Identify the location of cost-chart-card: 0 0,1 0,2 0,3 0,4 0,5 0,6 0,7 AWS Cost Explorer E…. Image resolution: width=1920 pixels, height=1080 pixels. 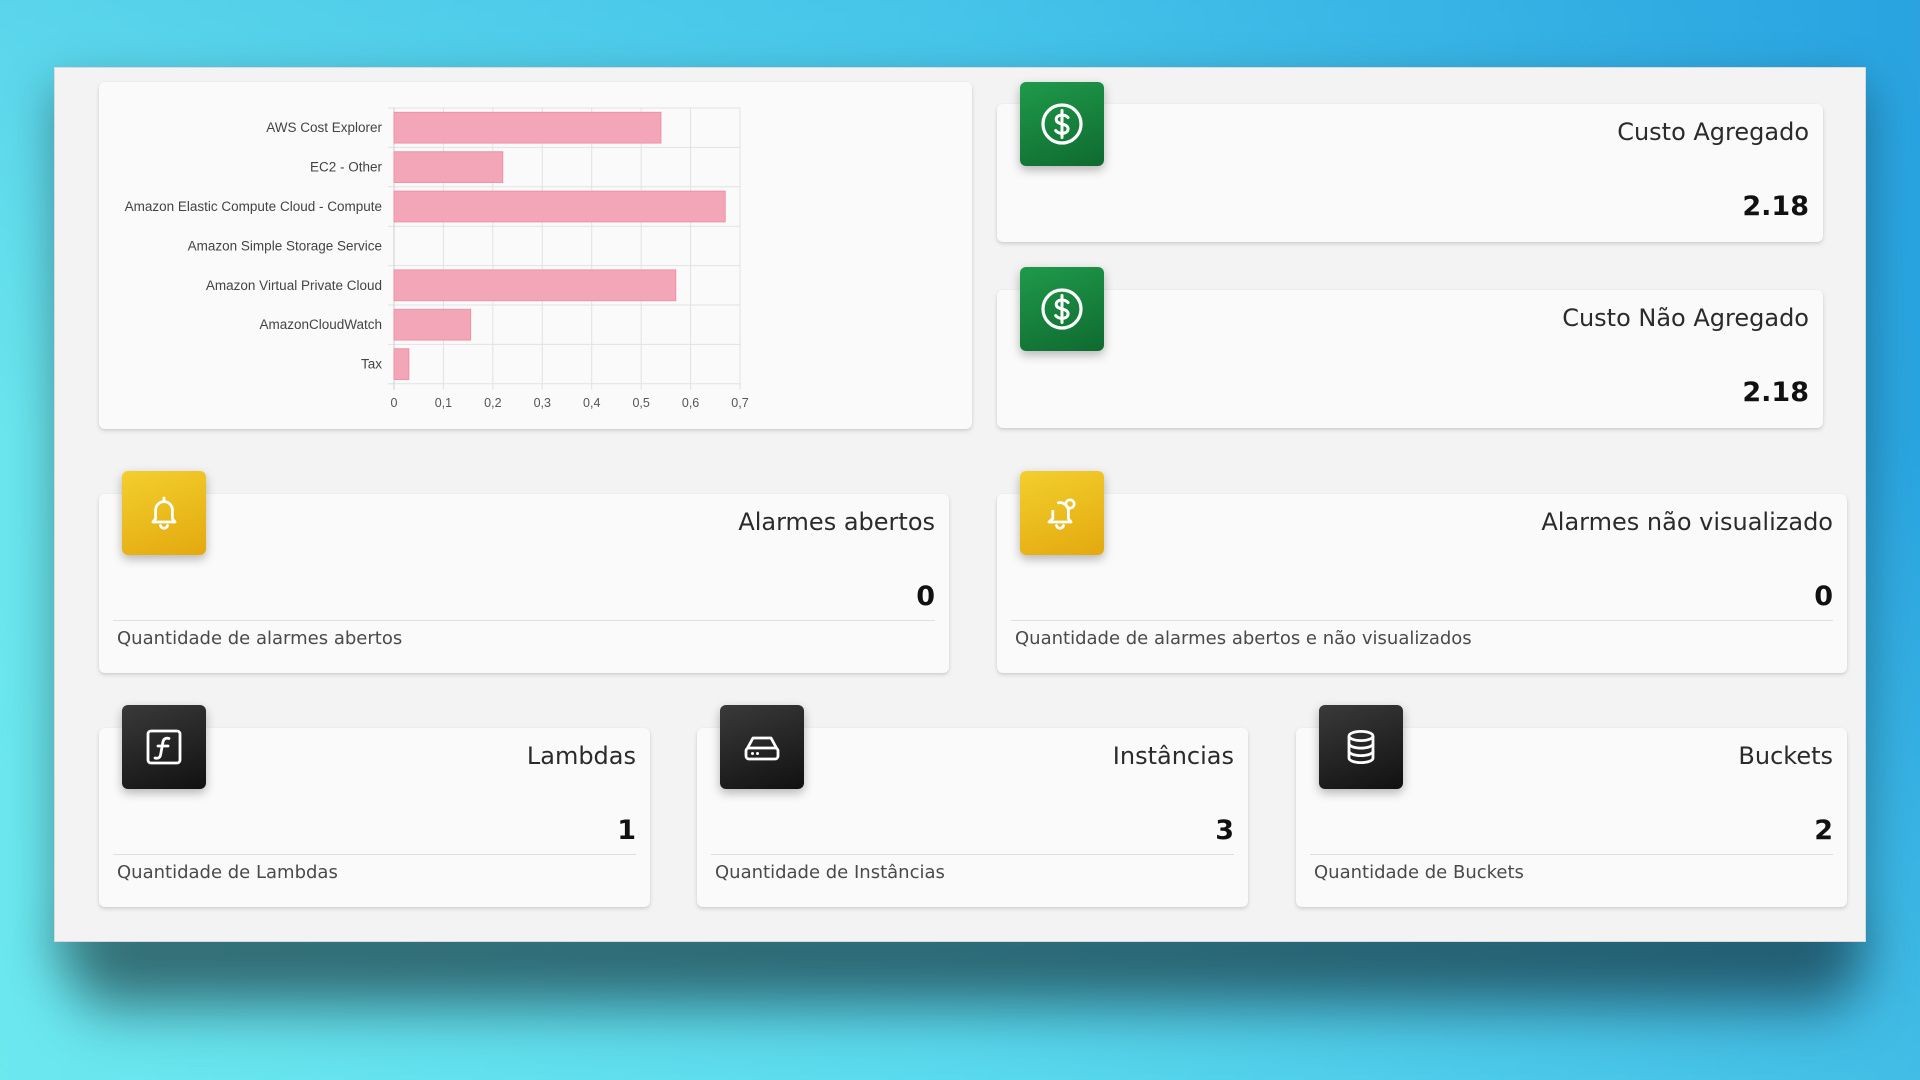
(535, 255).